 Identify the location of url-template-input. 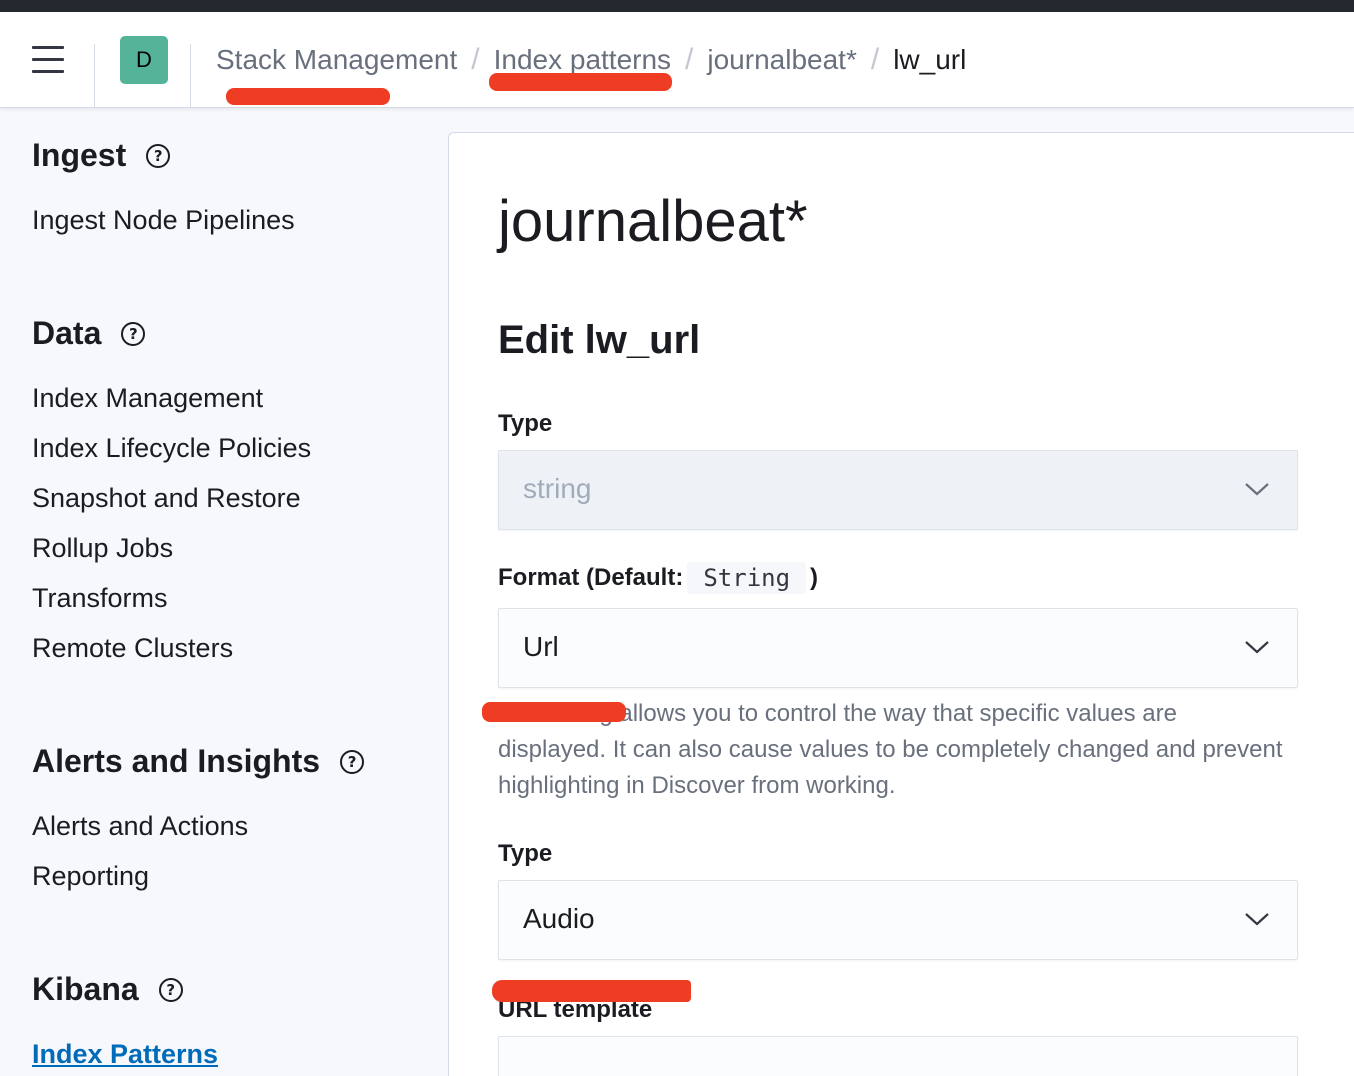
(898, 1056).